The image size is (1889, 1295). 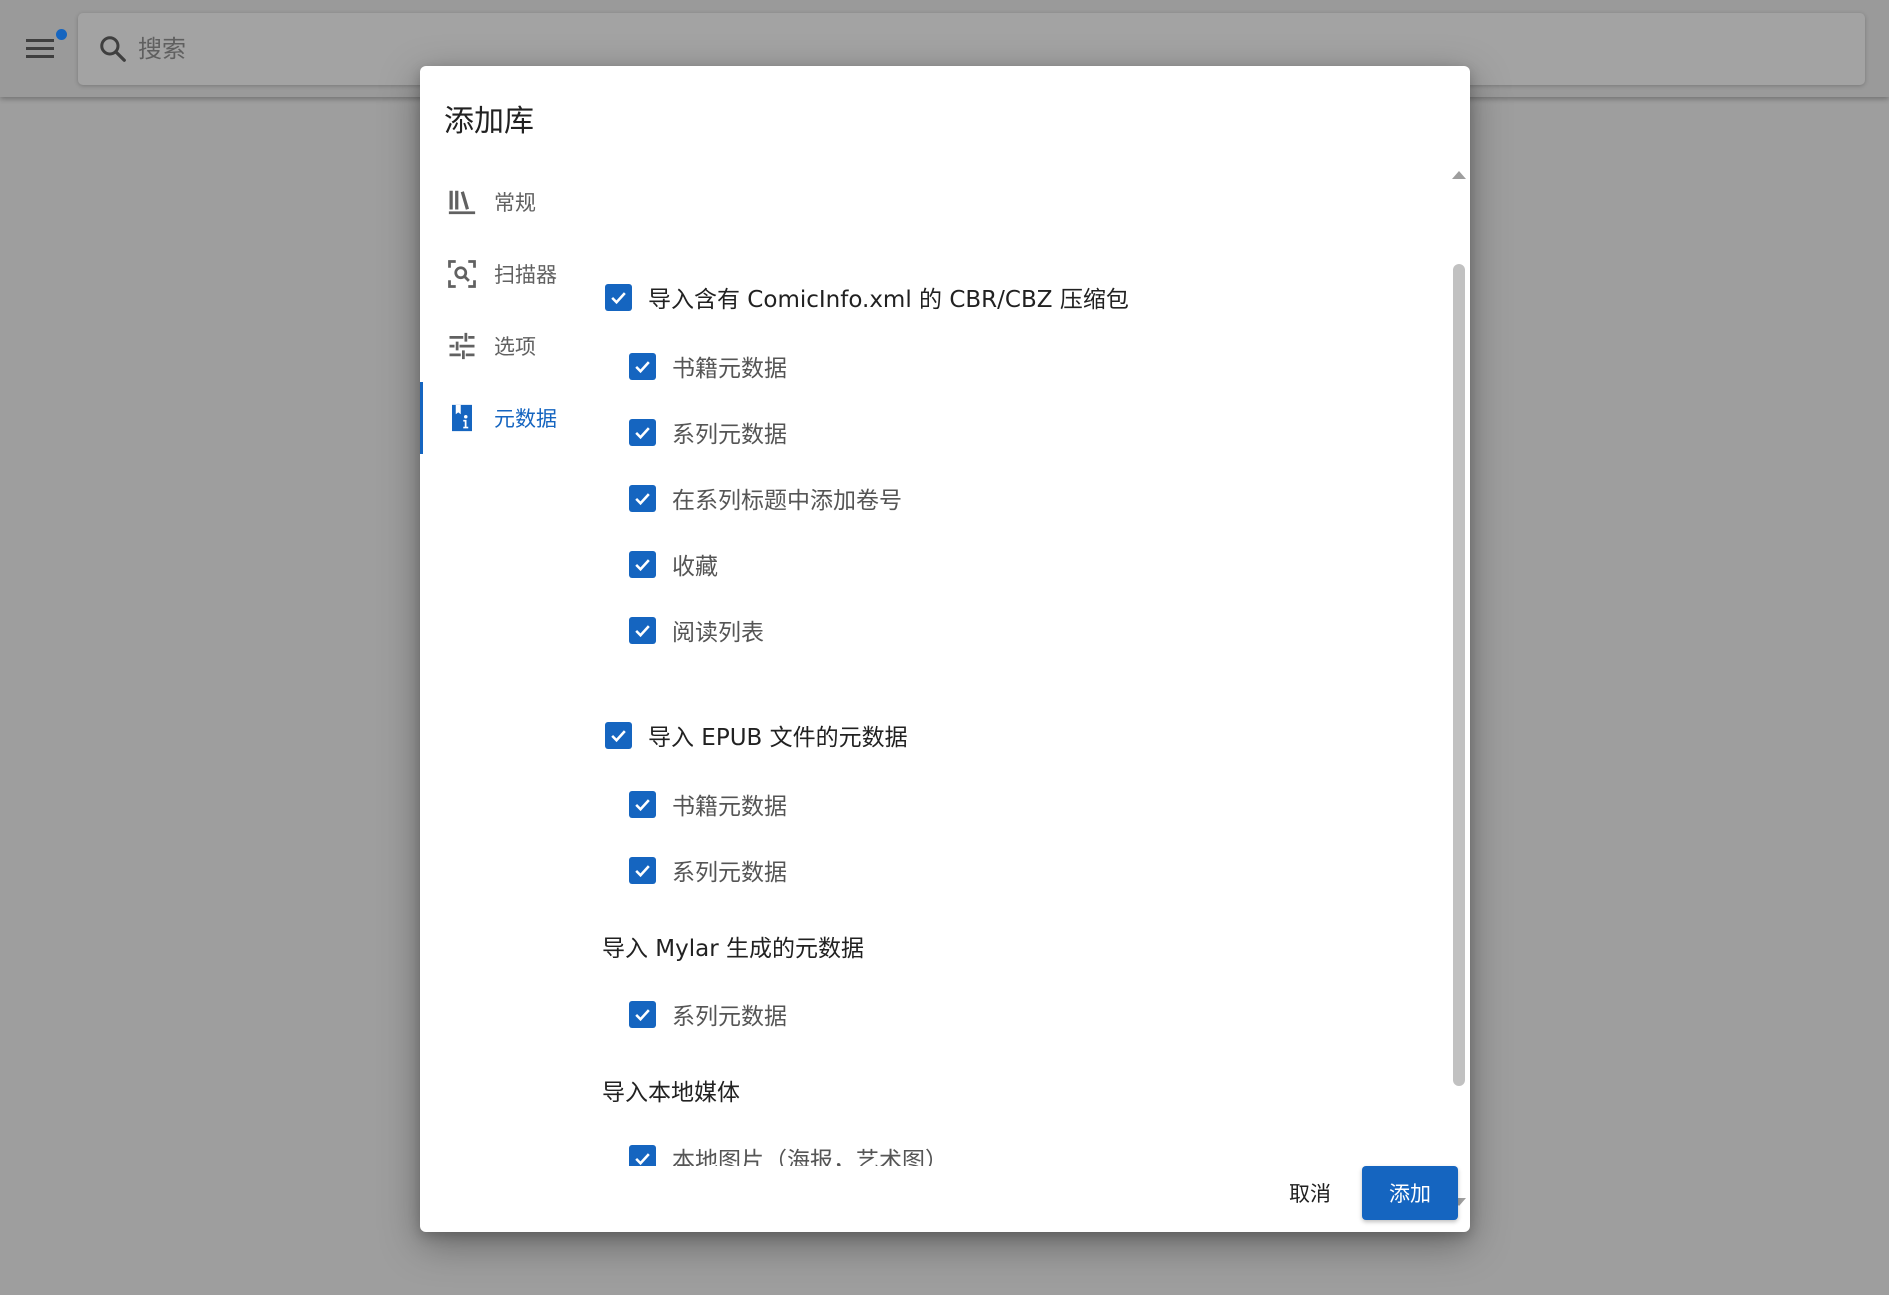 I want to click on nav-item-scanner: 扫描器, so click(x=500, y=274).